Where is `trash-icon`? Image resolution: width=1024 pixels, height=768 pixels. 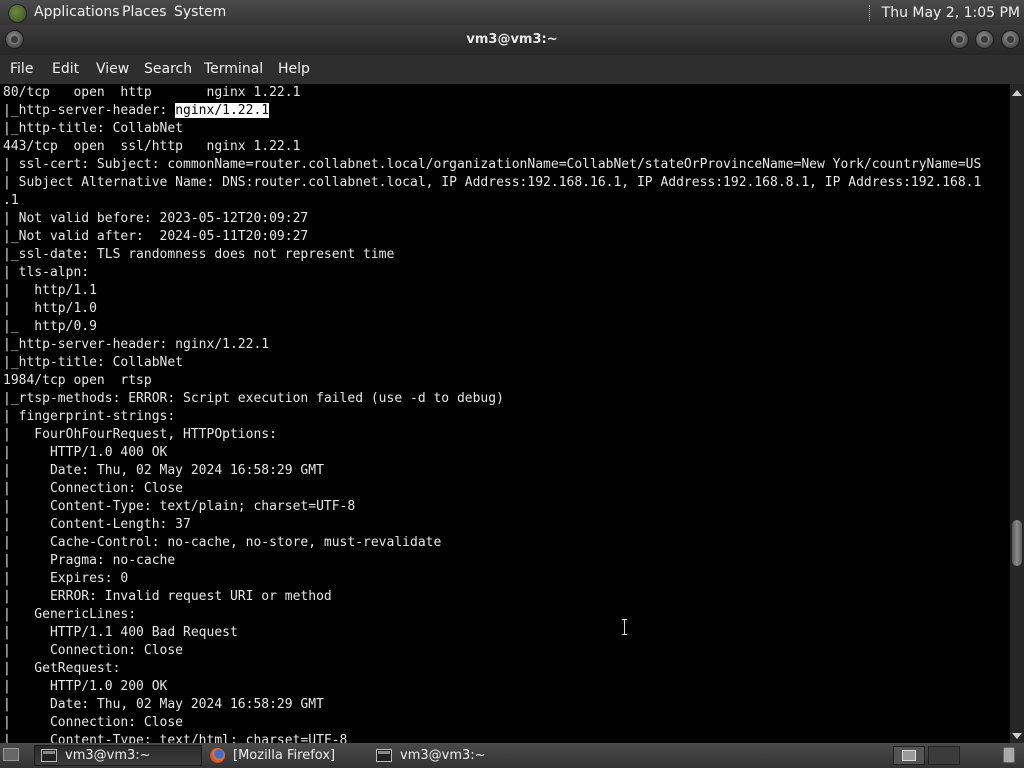
trash-icon is located at coordinates (1009, 755).